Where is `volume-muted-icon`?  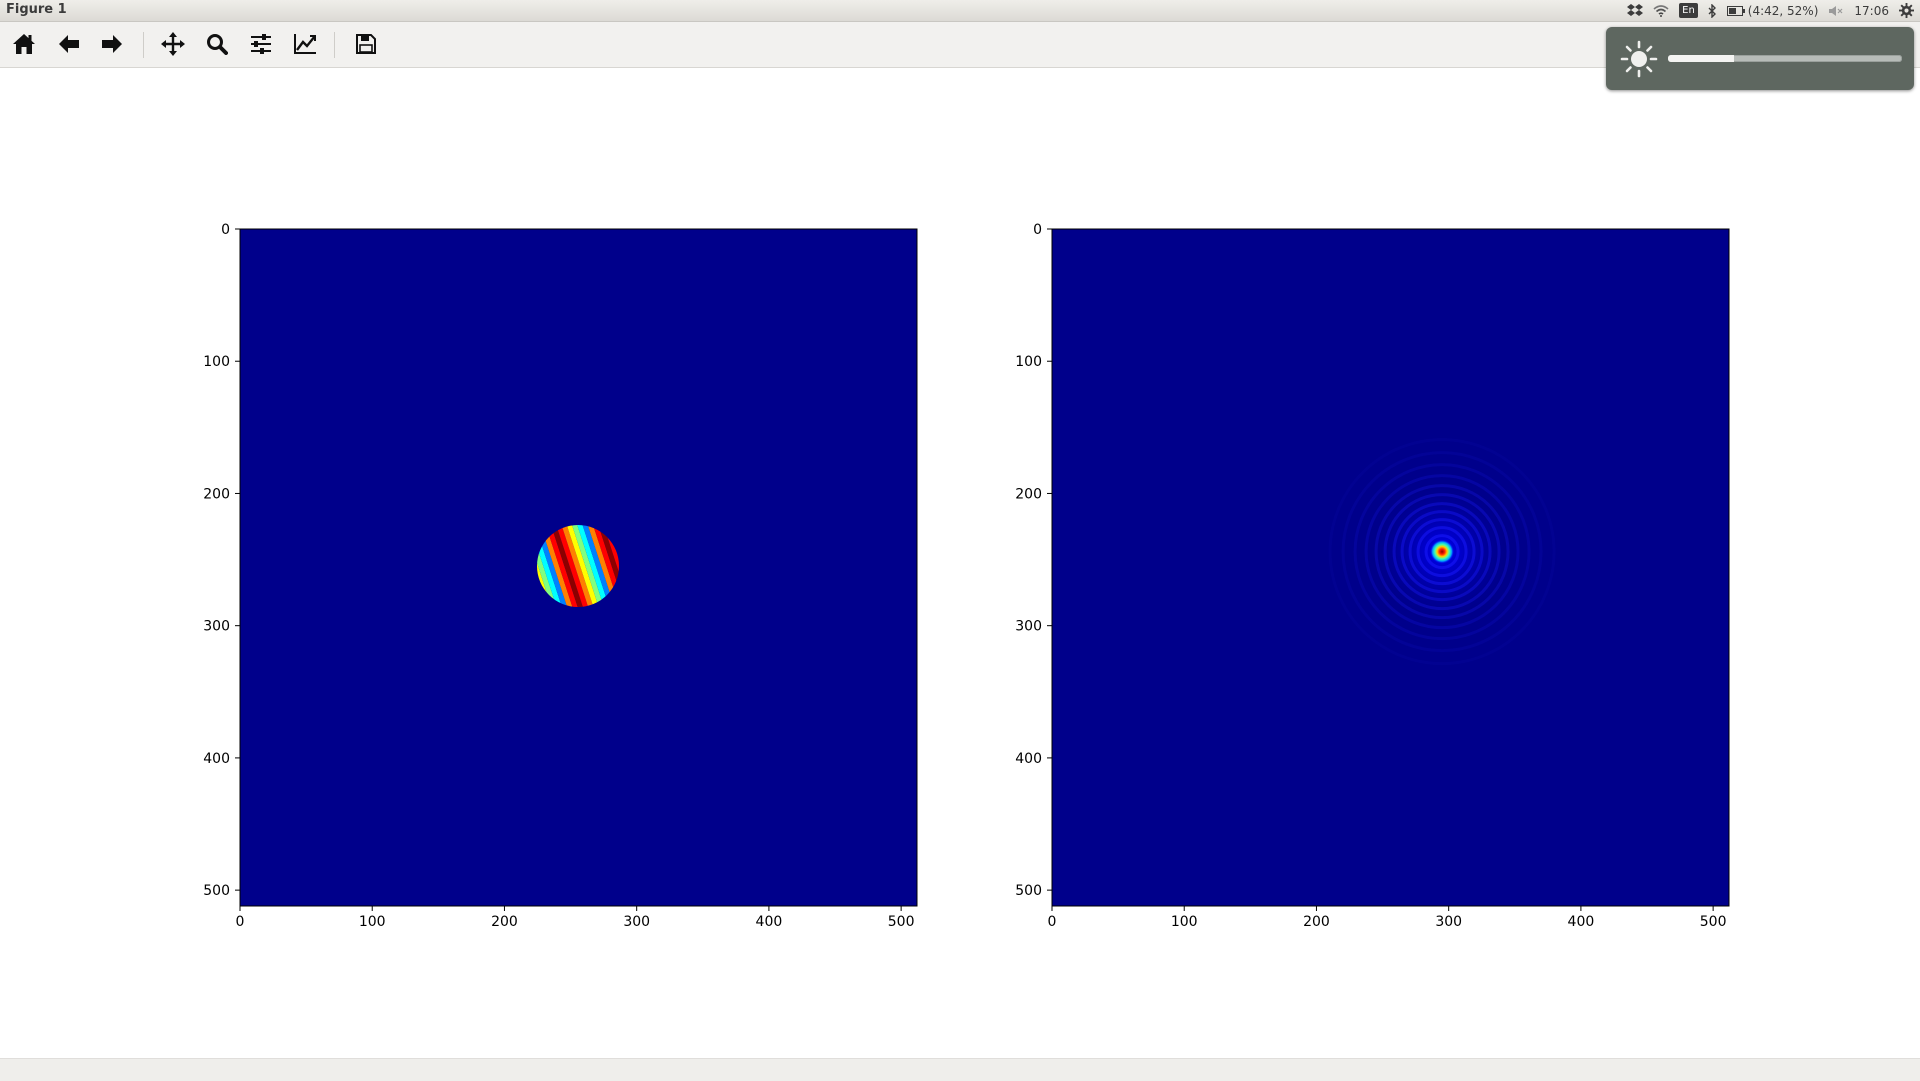
volume-muted-icon is located at coordinates (1836, 11).